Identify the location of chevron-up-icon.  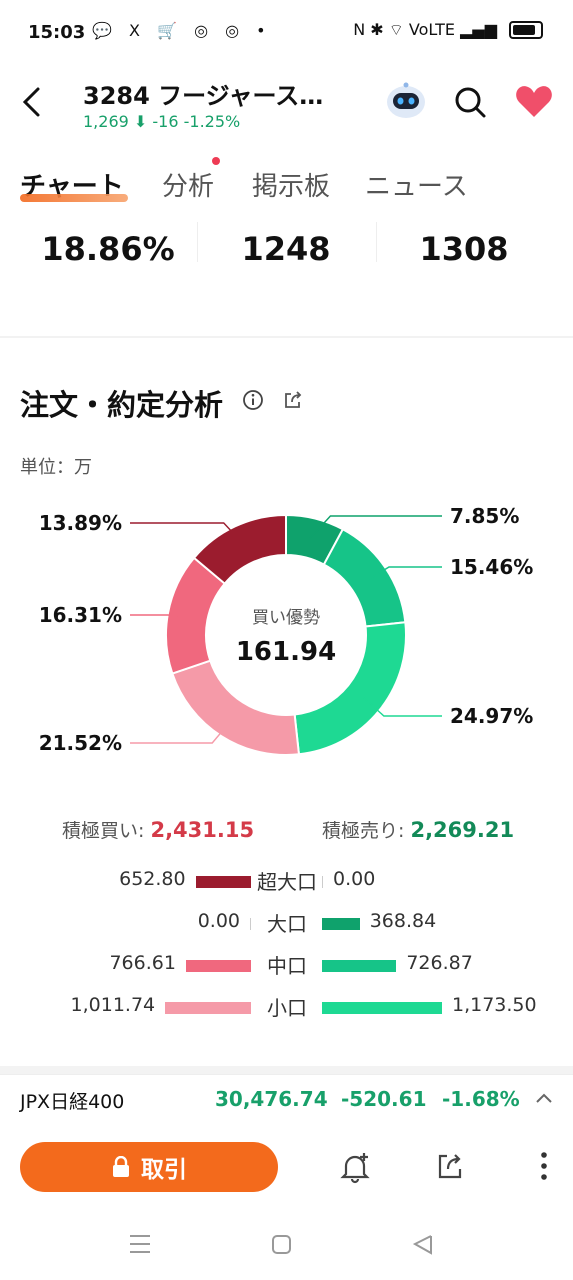
(544, 1098).